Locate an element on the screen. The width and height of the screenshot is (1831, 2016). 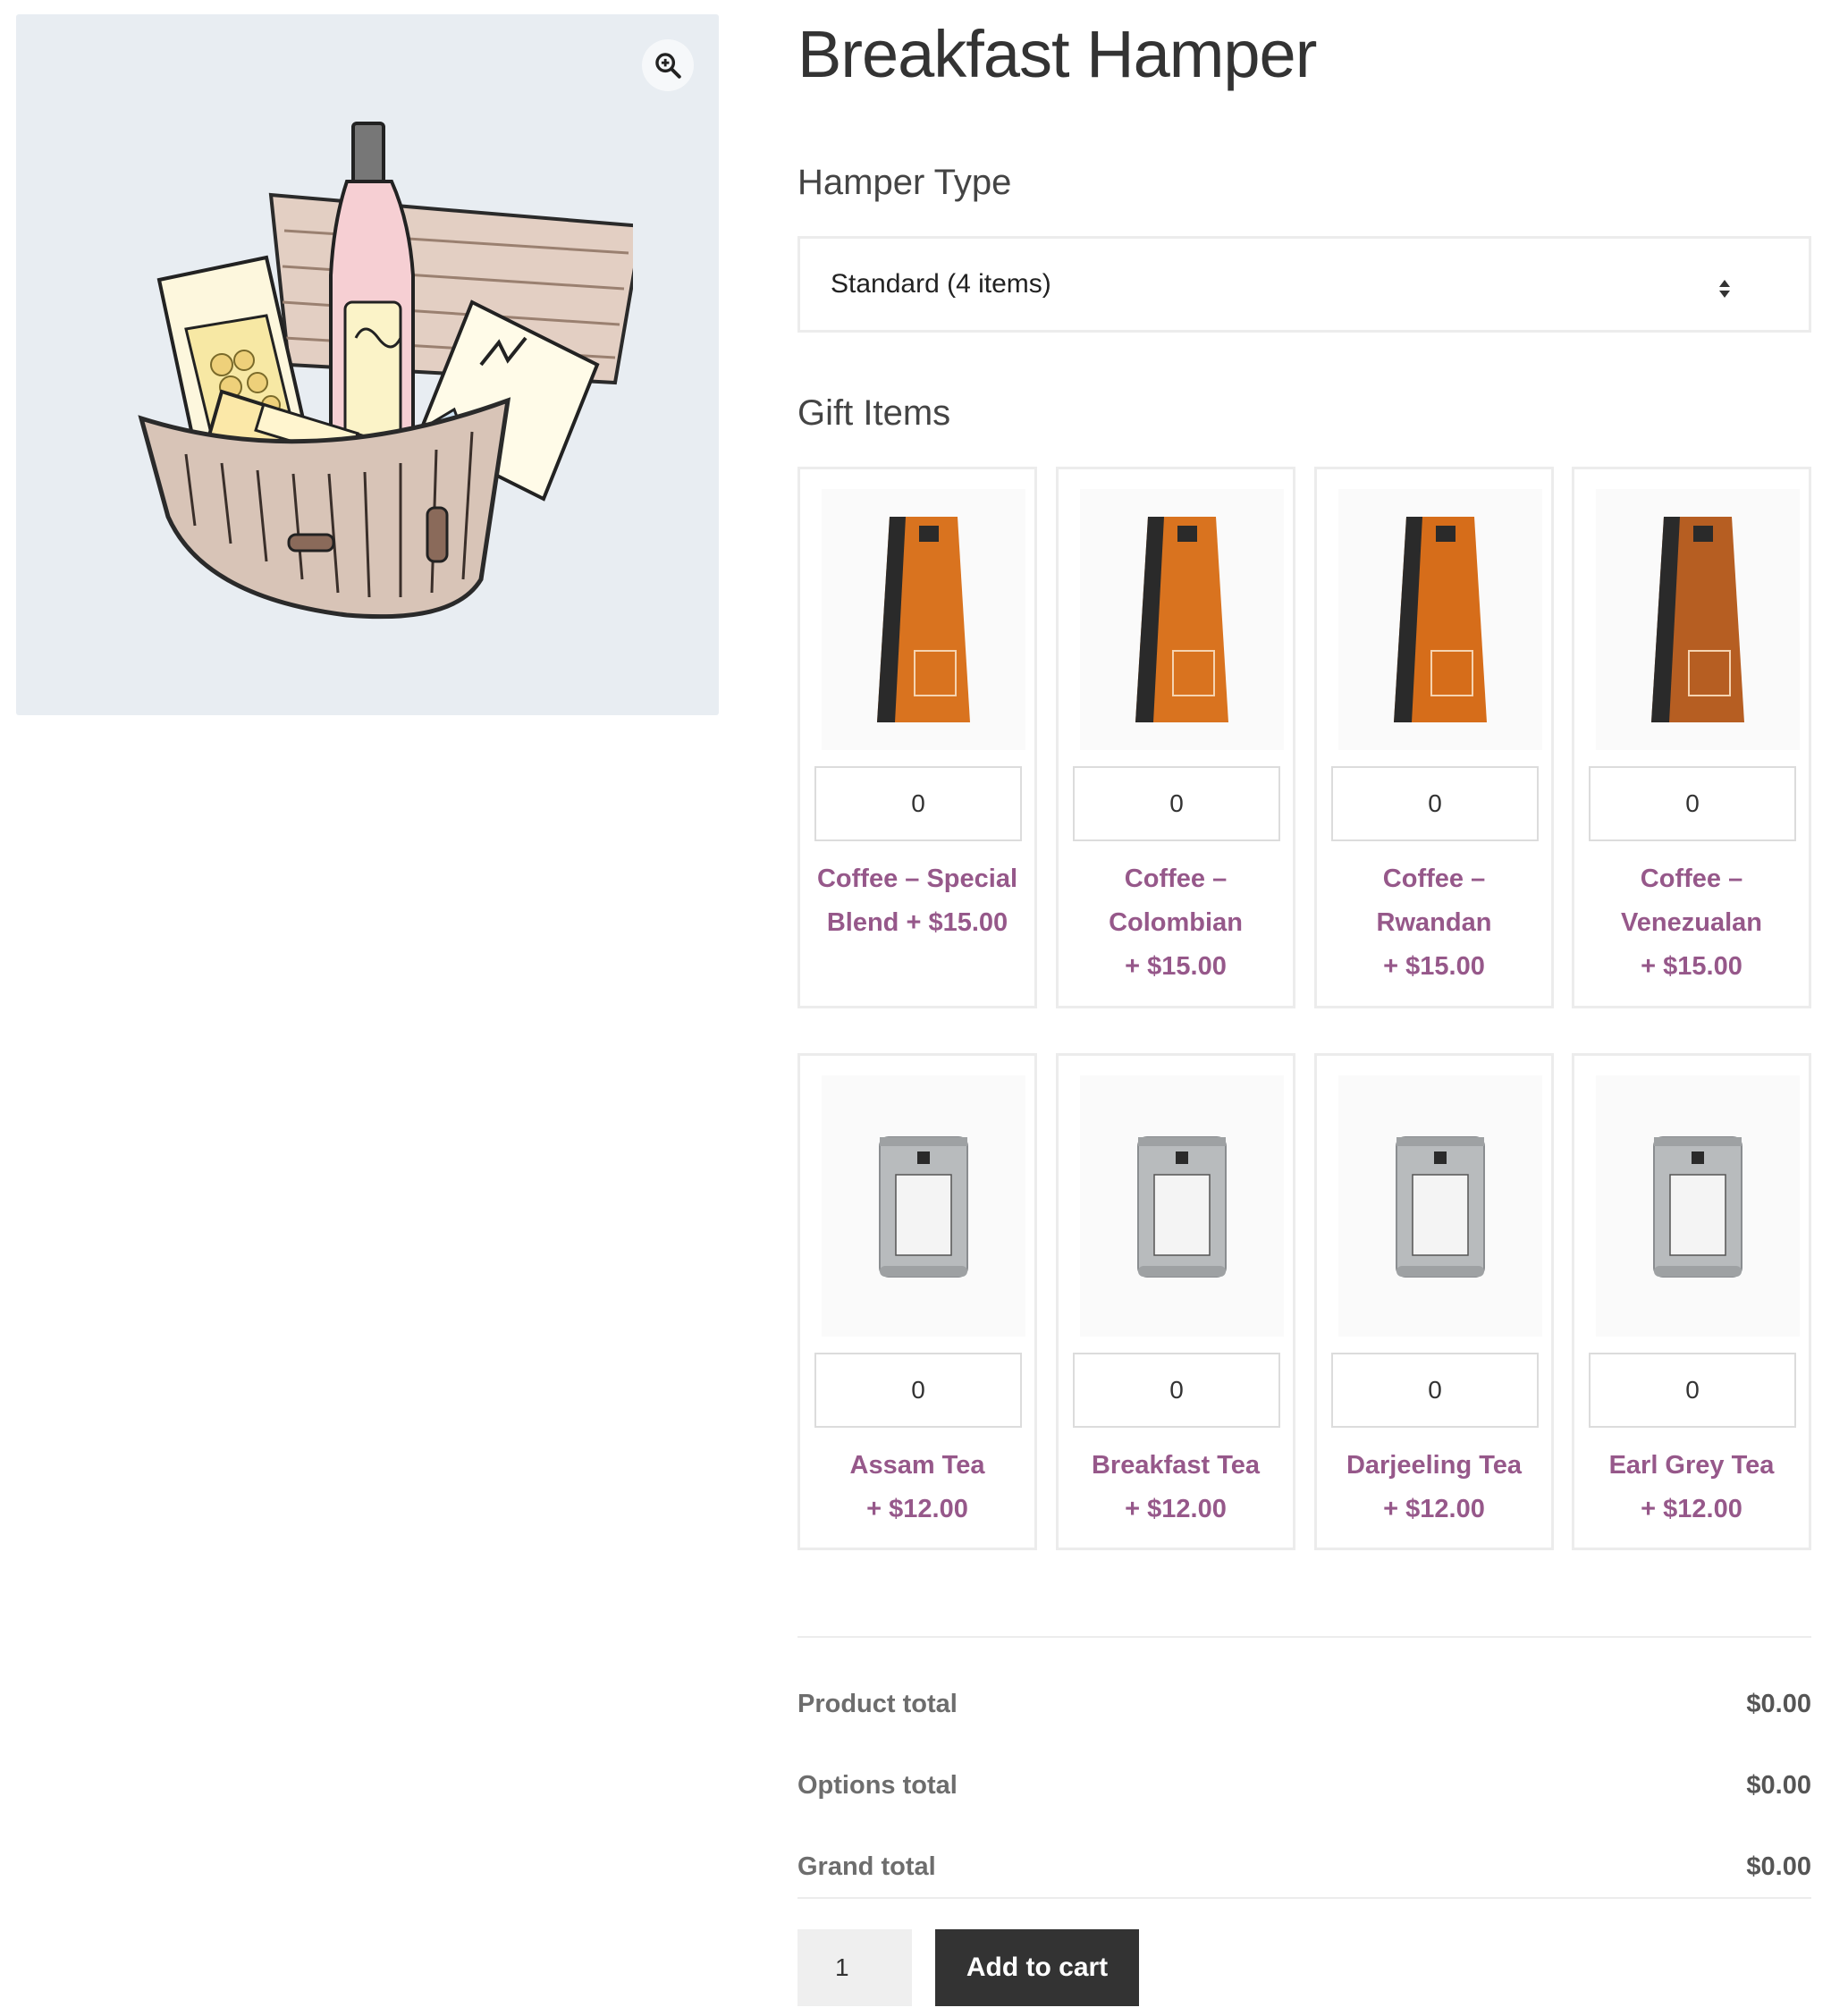
item-name: Assam Tea is located at coordinates (917, 1465).